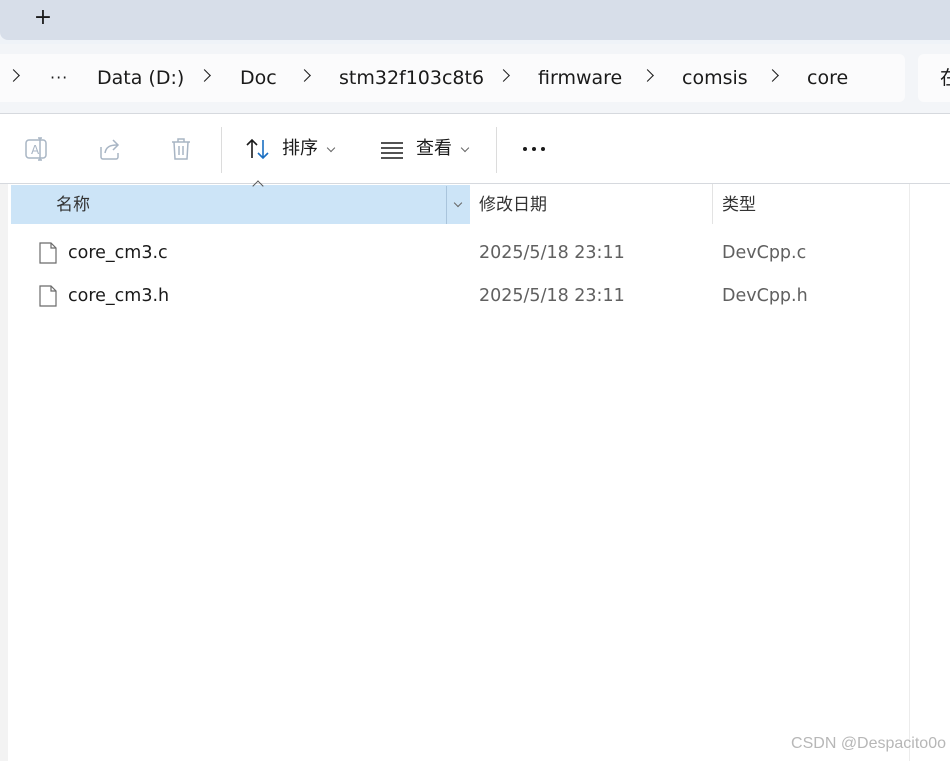 The height and width of the screenshot is (761, 950). What do you see at coordinates (118, 296) in the screenshot?
I see `file-name: core_cm3.h` at bounding box center [118, 296].